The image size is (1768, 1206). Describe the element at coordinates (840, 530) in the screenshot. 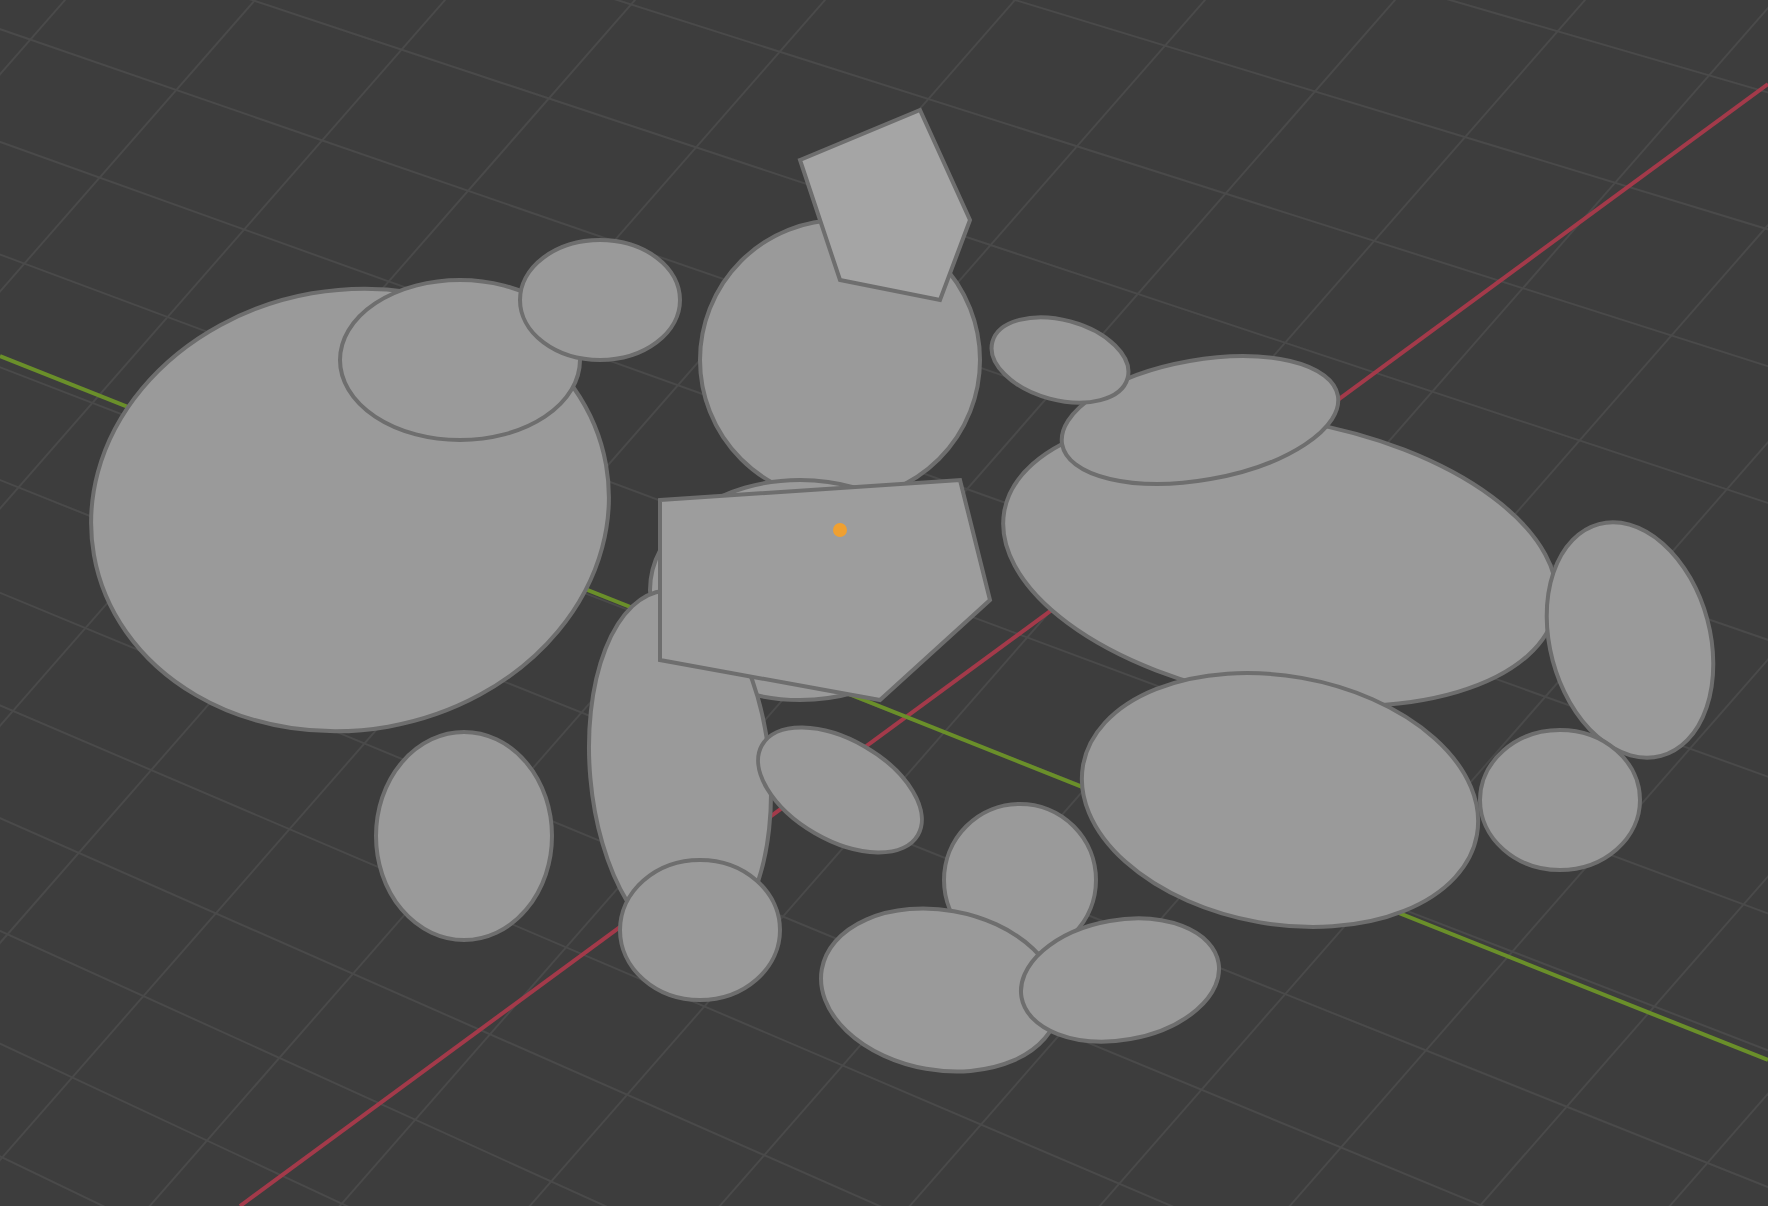

I see `origin-dot` at that location.